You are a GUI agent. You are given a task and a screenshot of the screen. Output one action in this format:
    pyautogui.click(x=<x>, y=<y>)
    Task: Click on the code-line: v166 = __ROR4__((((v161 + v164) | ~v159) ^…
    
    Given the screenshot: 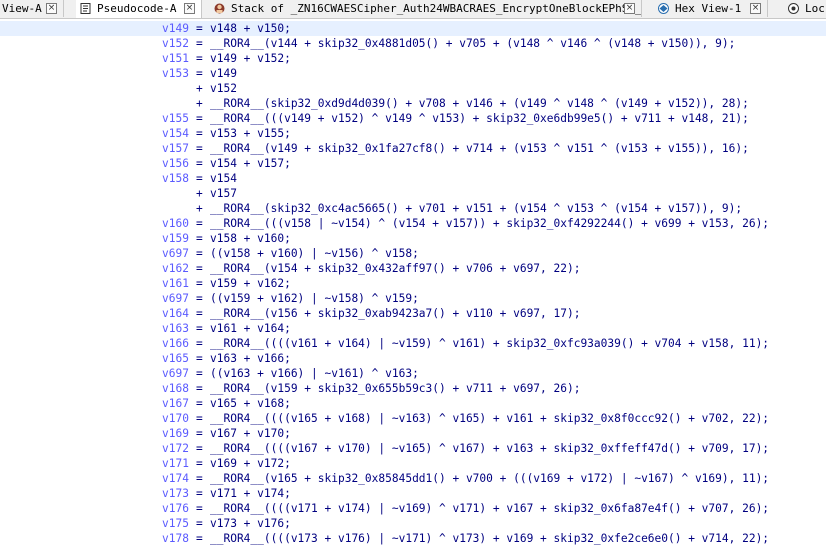 What is the action you would take?
    pyautogui.click(x=413, y=343)
    